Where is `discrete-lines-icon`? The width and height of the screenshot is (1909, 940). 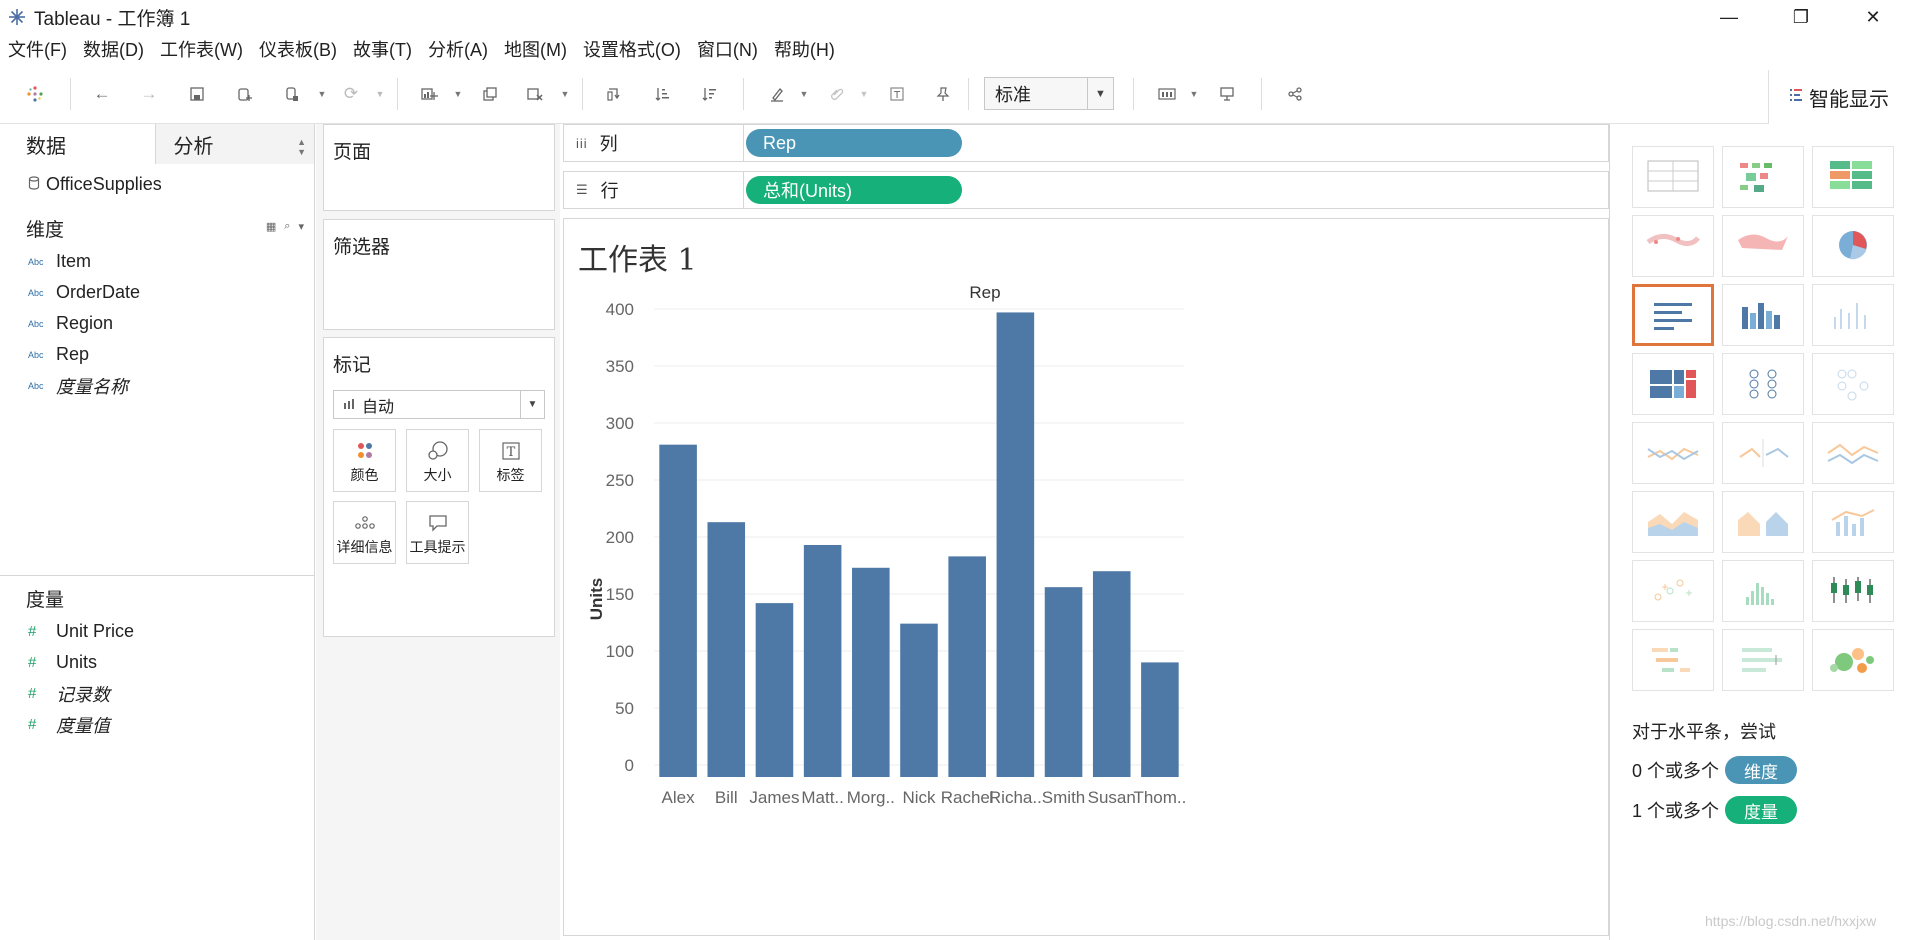
discrete-lines-icon is located at coordinates (1763, 453).